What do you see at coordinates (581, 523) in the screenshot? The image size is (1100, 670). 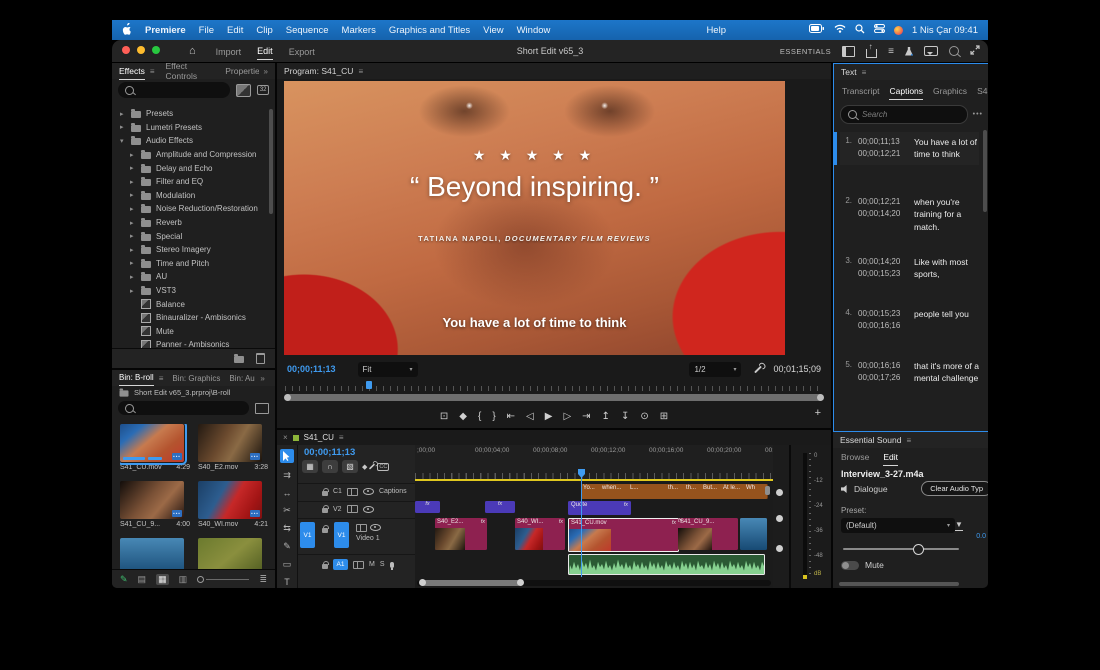 I see `timeline-playhead` at bounding box center [581, 523].